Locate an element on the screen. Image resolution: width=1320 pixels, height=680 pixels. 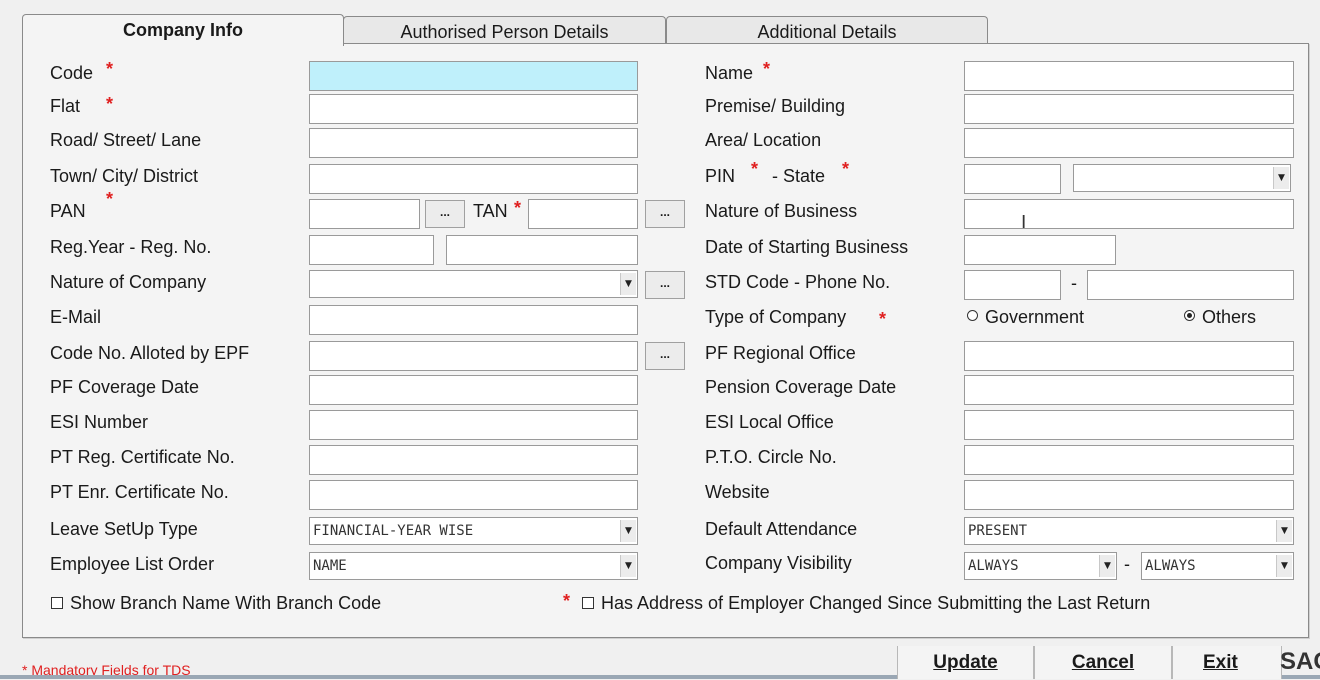
visibility-from-value: ALWAYS is located at coordinates (993, 566).